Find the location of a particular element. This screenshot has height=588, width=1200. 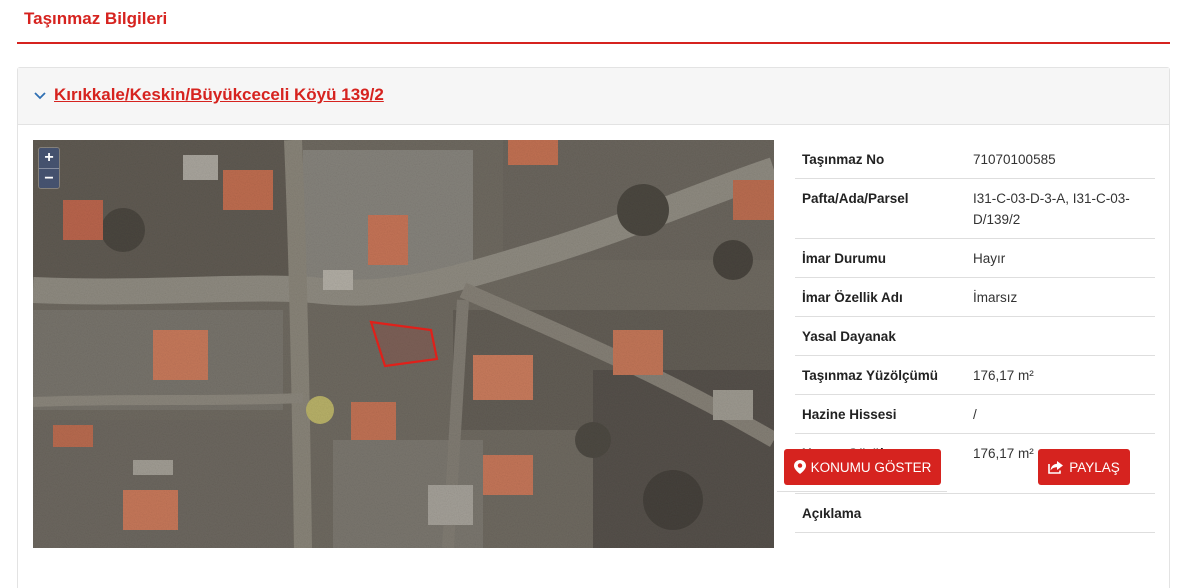

detail-row: Hazine Hissesi / is located at coordinates (975, 414).